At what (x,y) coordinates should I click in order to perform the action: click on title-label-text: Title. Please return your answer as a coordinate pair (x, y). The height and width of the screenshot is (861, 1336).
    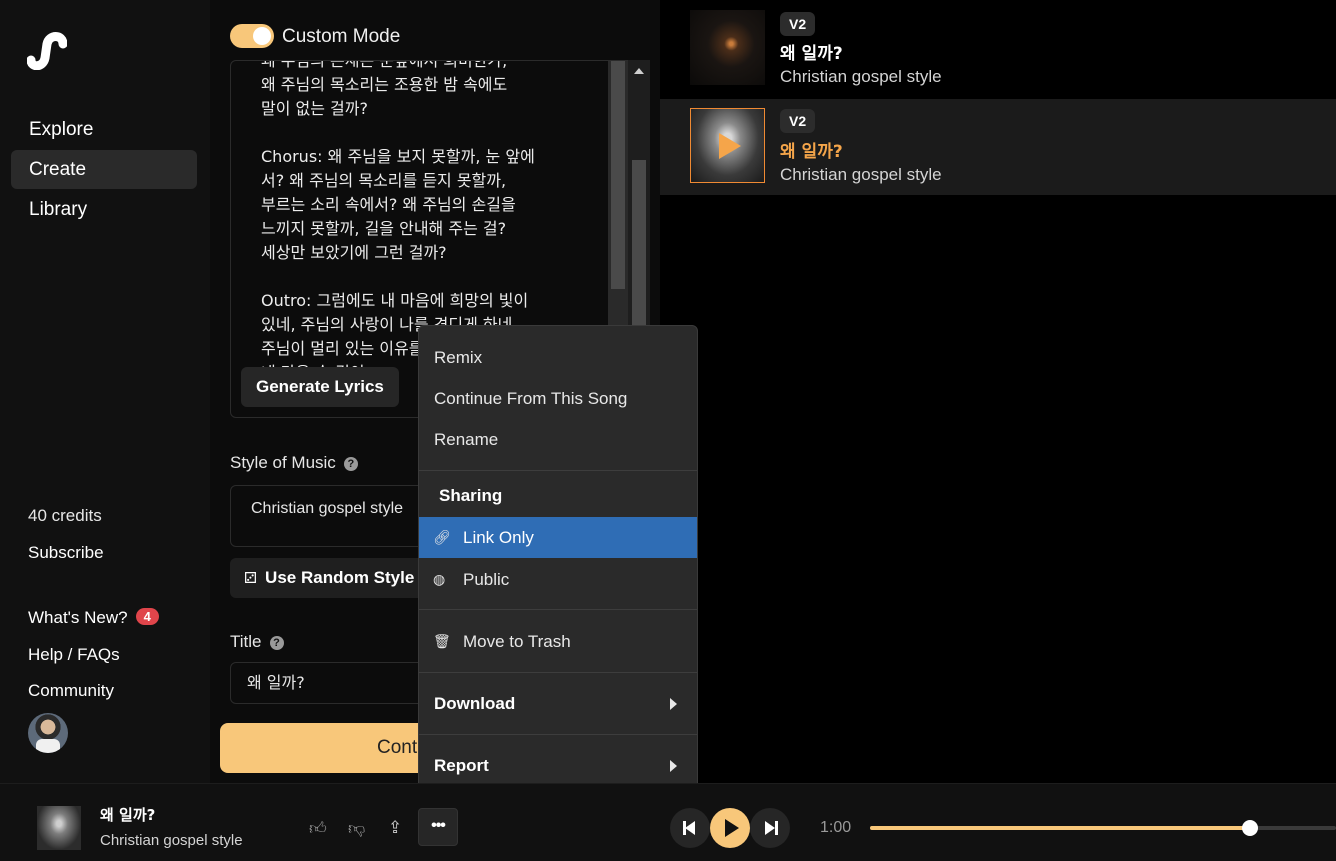
    Looking at the image, I should click on (246, 641).